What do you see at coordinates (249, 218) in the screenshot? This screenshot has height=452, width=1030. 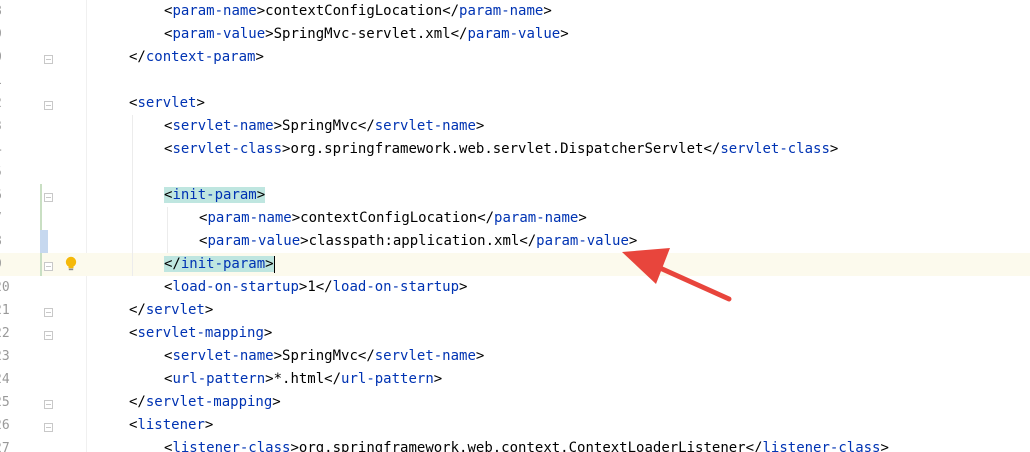 I see `tag-name: param-name` at bounding box center [249, 218].